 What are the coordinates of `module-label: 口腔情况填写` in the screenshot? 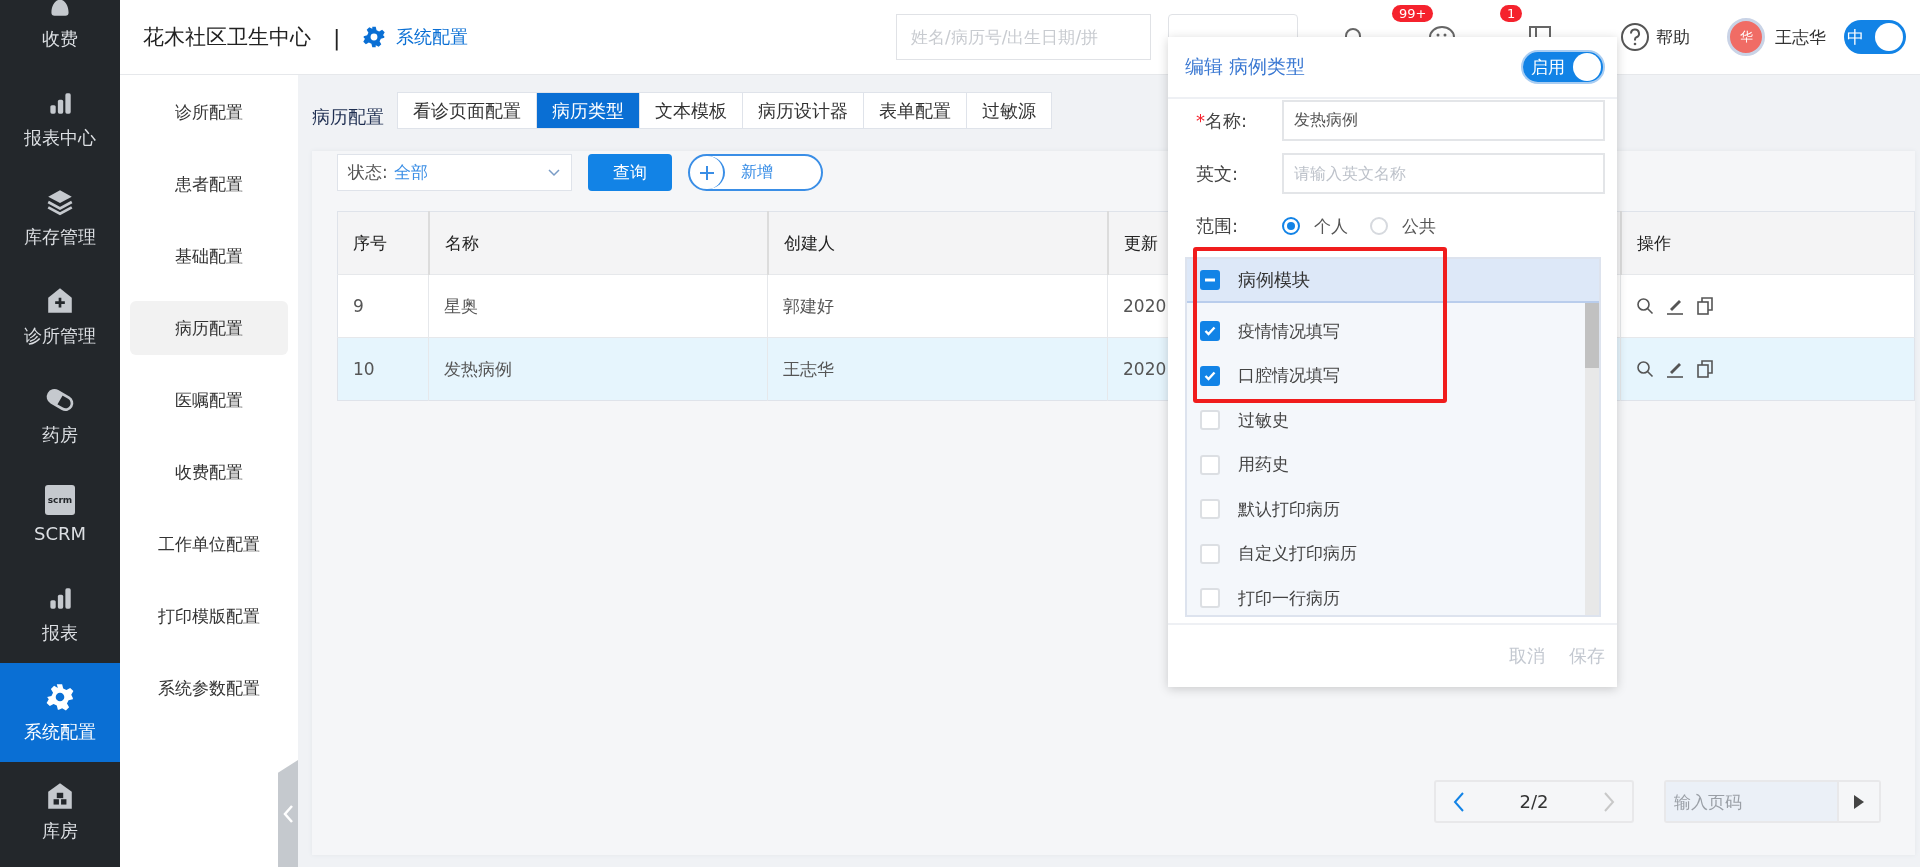 It's located at (1289, 376).